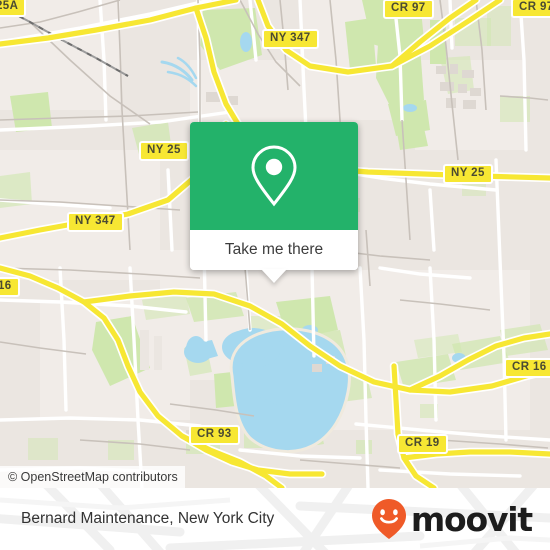  Describe the element at coordinates (10, 287) in the screenshot. I see `road-shield: 16` at that location.